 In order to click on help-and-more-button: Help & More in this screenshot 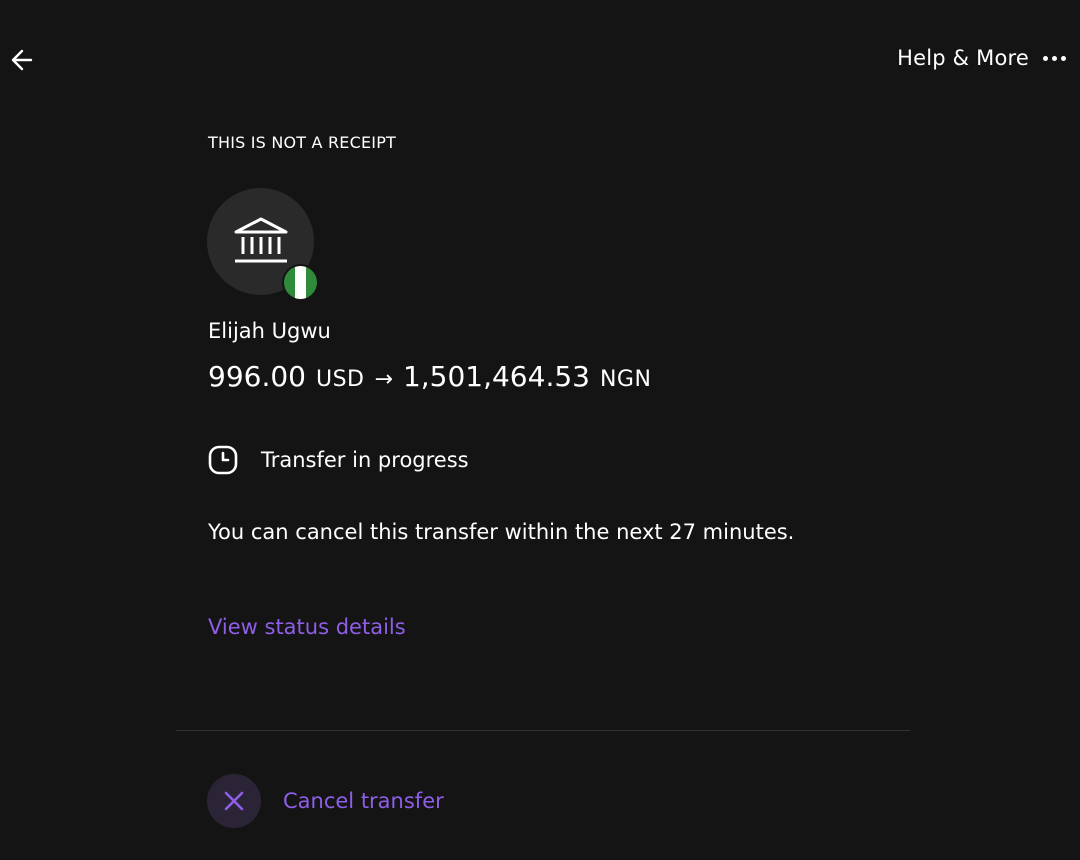, I will do `click(981, 58)`.